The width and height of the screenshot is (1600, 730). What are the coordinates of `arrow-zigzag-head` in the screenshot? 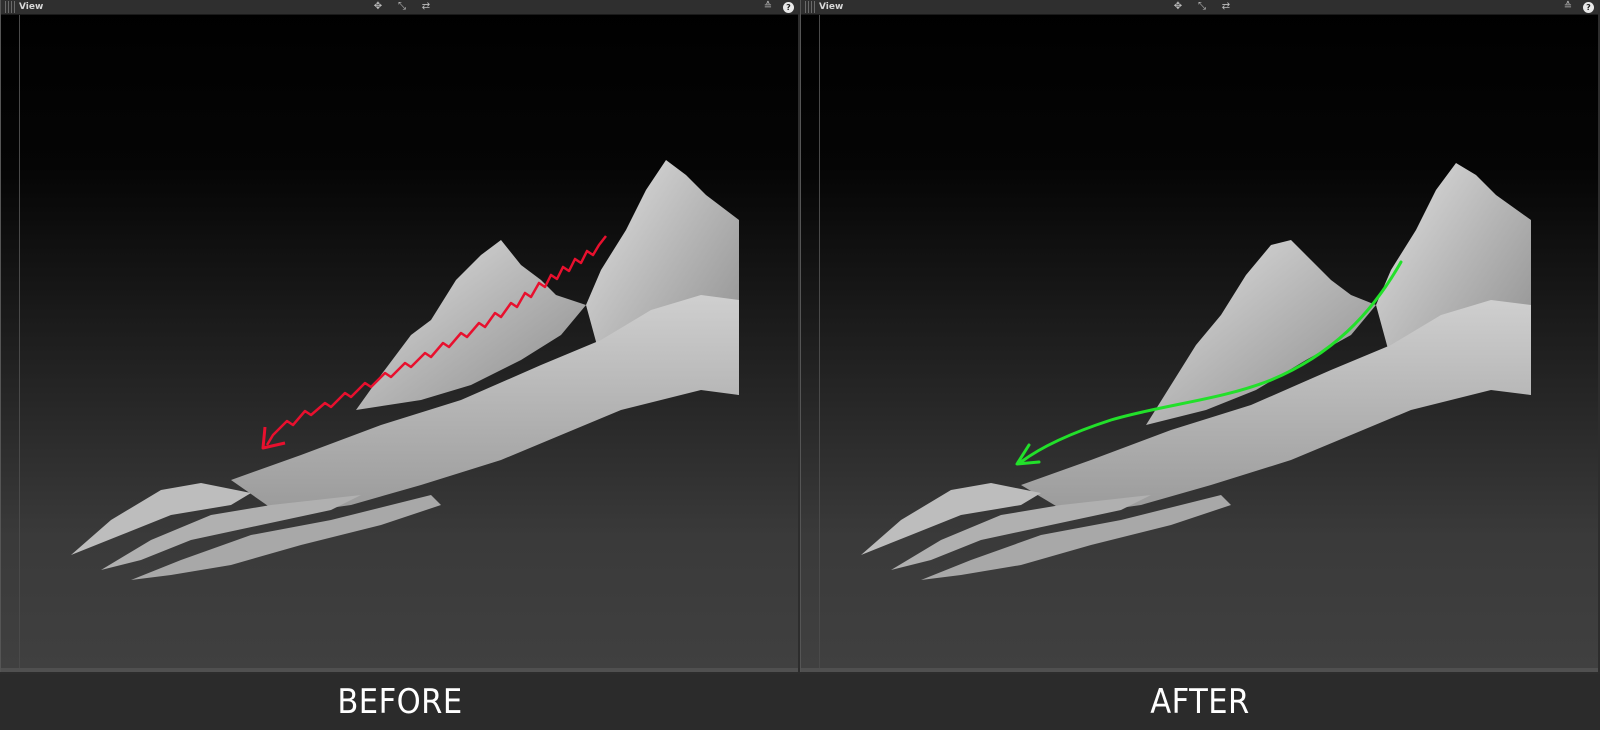 It's located at (273, 438).